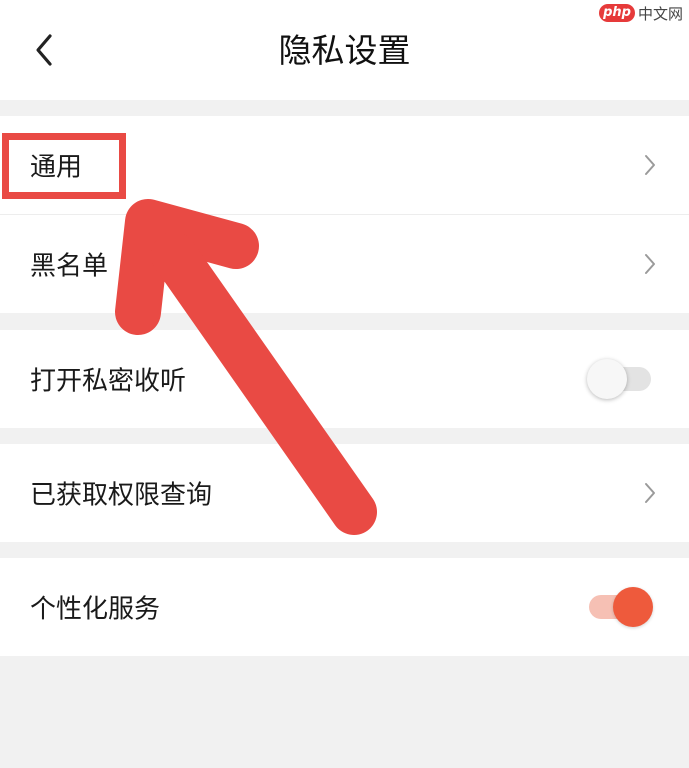 The image size is (689, 768). I want to click on row-label-general: 通用, so click(56, 167).